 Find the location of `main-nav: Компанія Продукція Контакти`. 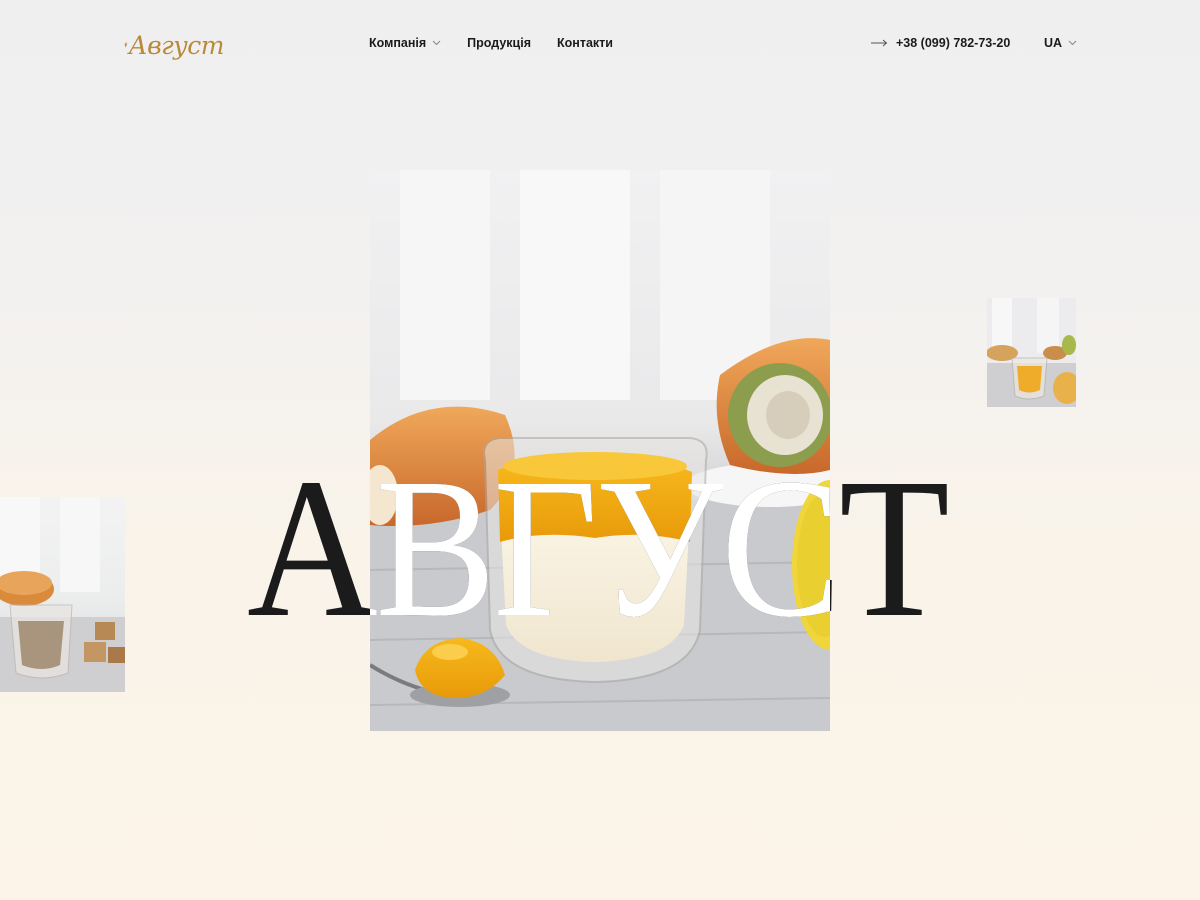

main-nav: Компанія Продукція Контакти is located at coordinates (491, 43).